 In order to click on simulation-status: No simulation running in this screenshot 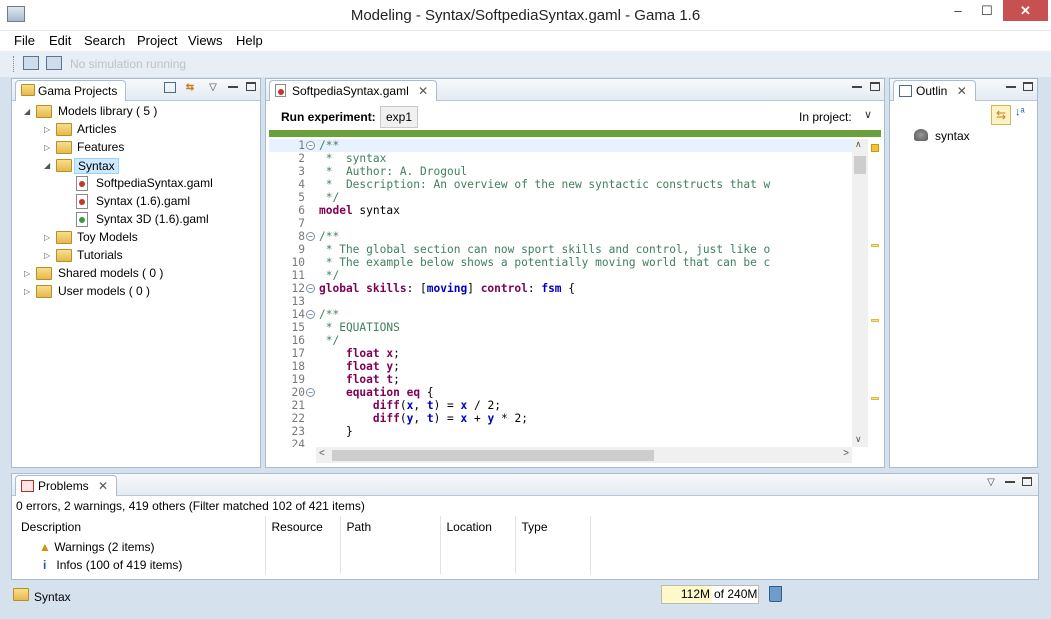, I will do `click(128, 64)`.